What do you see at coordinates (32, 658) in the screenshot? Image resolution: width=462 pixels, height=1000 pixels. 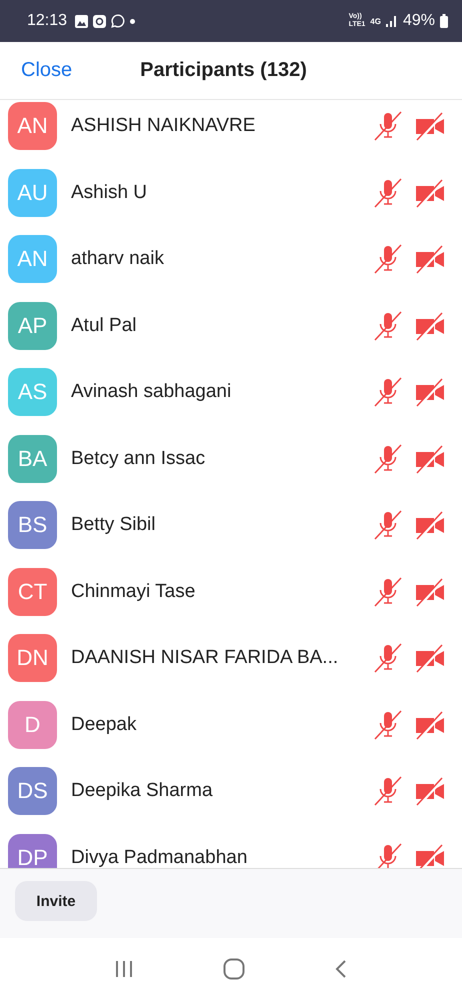 I see `avatar: DN` at bounding box center [32, 658].